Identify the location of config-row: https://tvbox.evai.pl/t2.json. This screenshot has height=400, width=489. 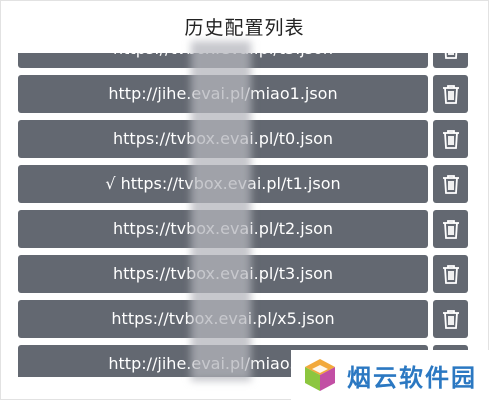
(244, 229).